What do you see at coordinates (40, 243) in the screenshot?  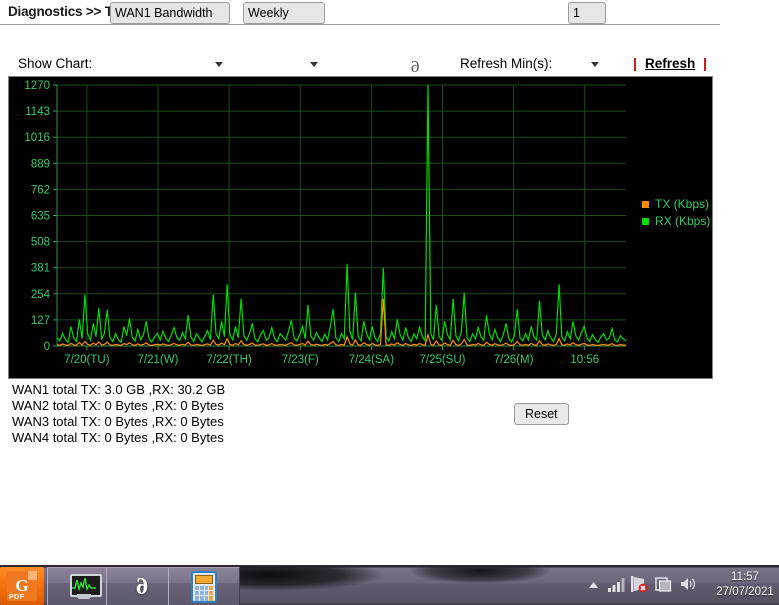 I see `svg-text: 508` at bounding box center [40, 243].